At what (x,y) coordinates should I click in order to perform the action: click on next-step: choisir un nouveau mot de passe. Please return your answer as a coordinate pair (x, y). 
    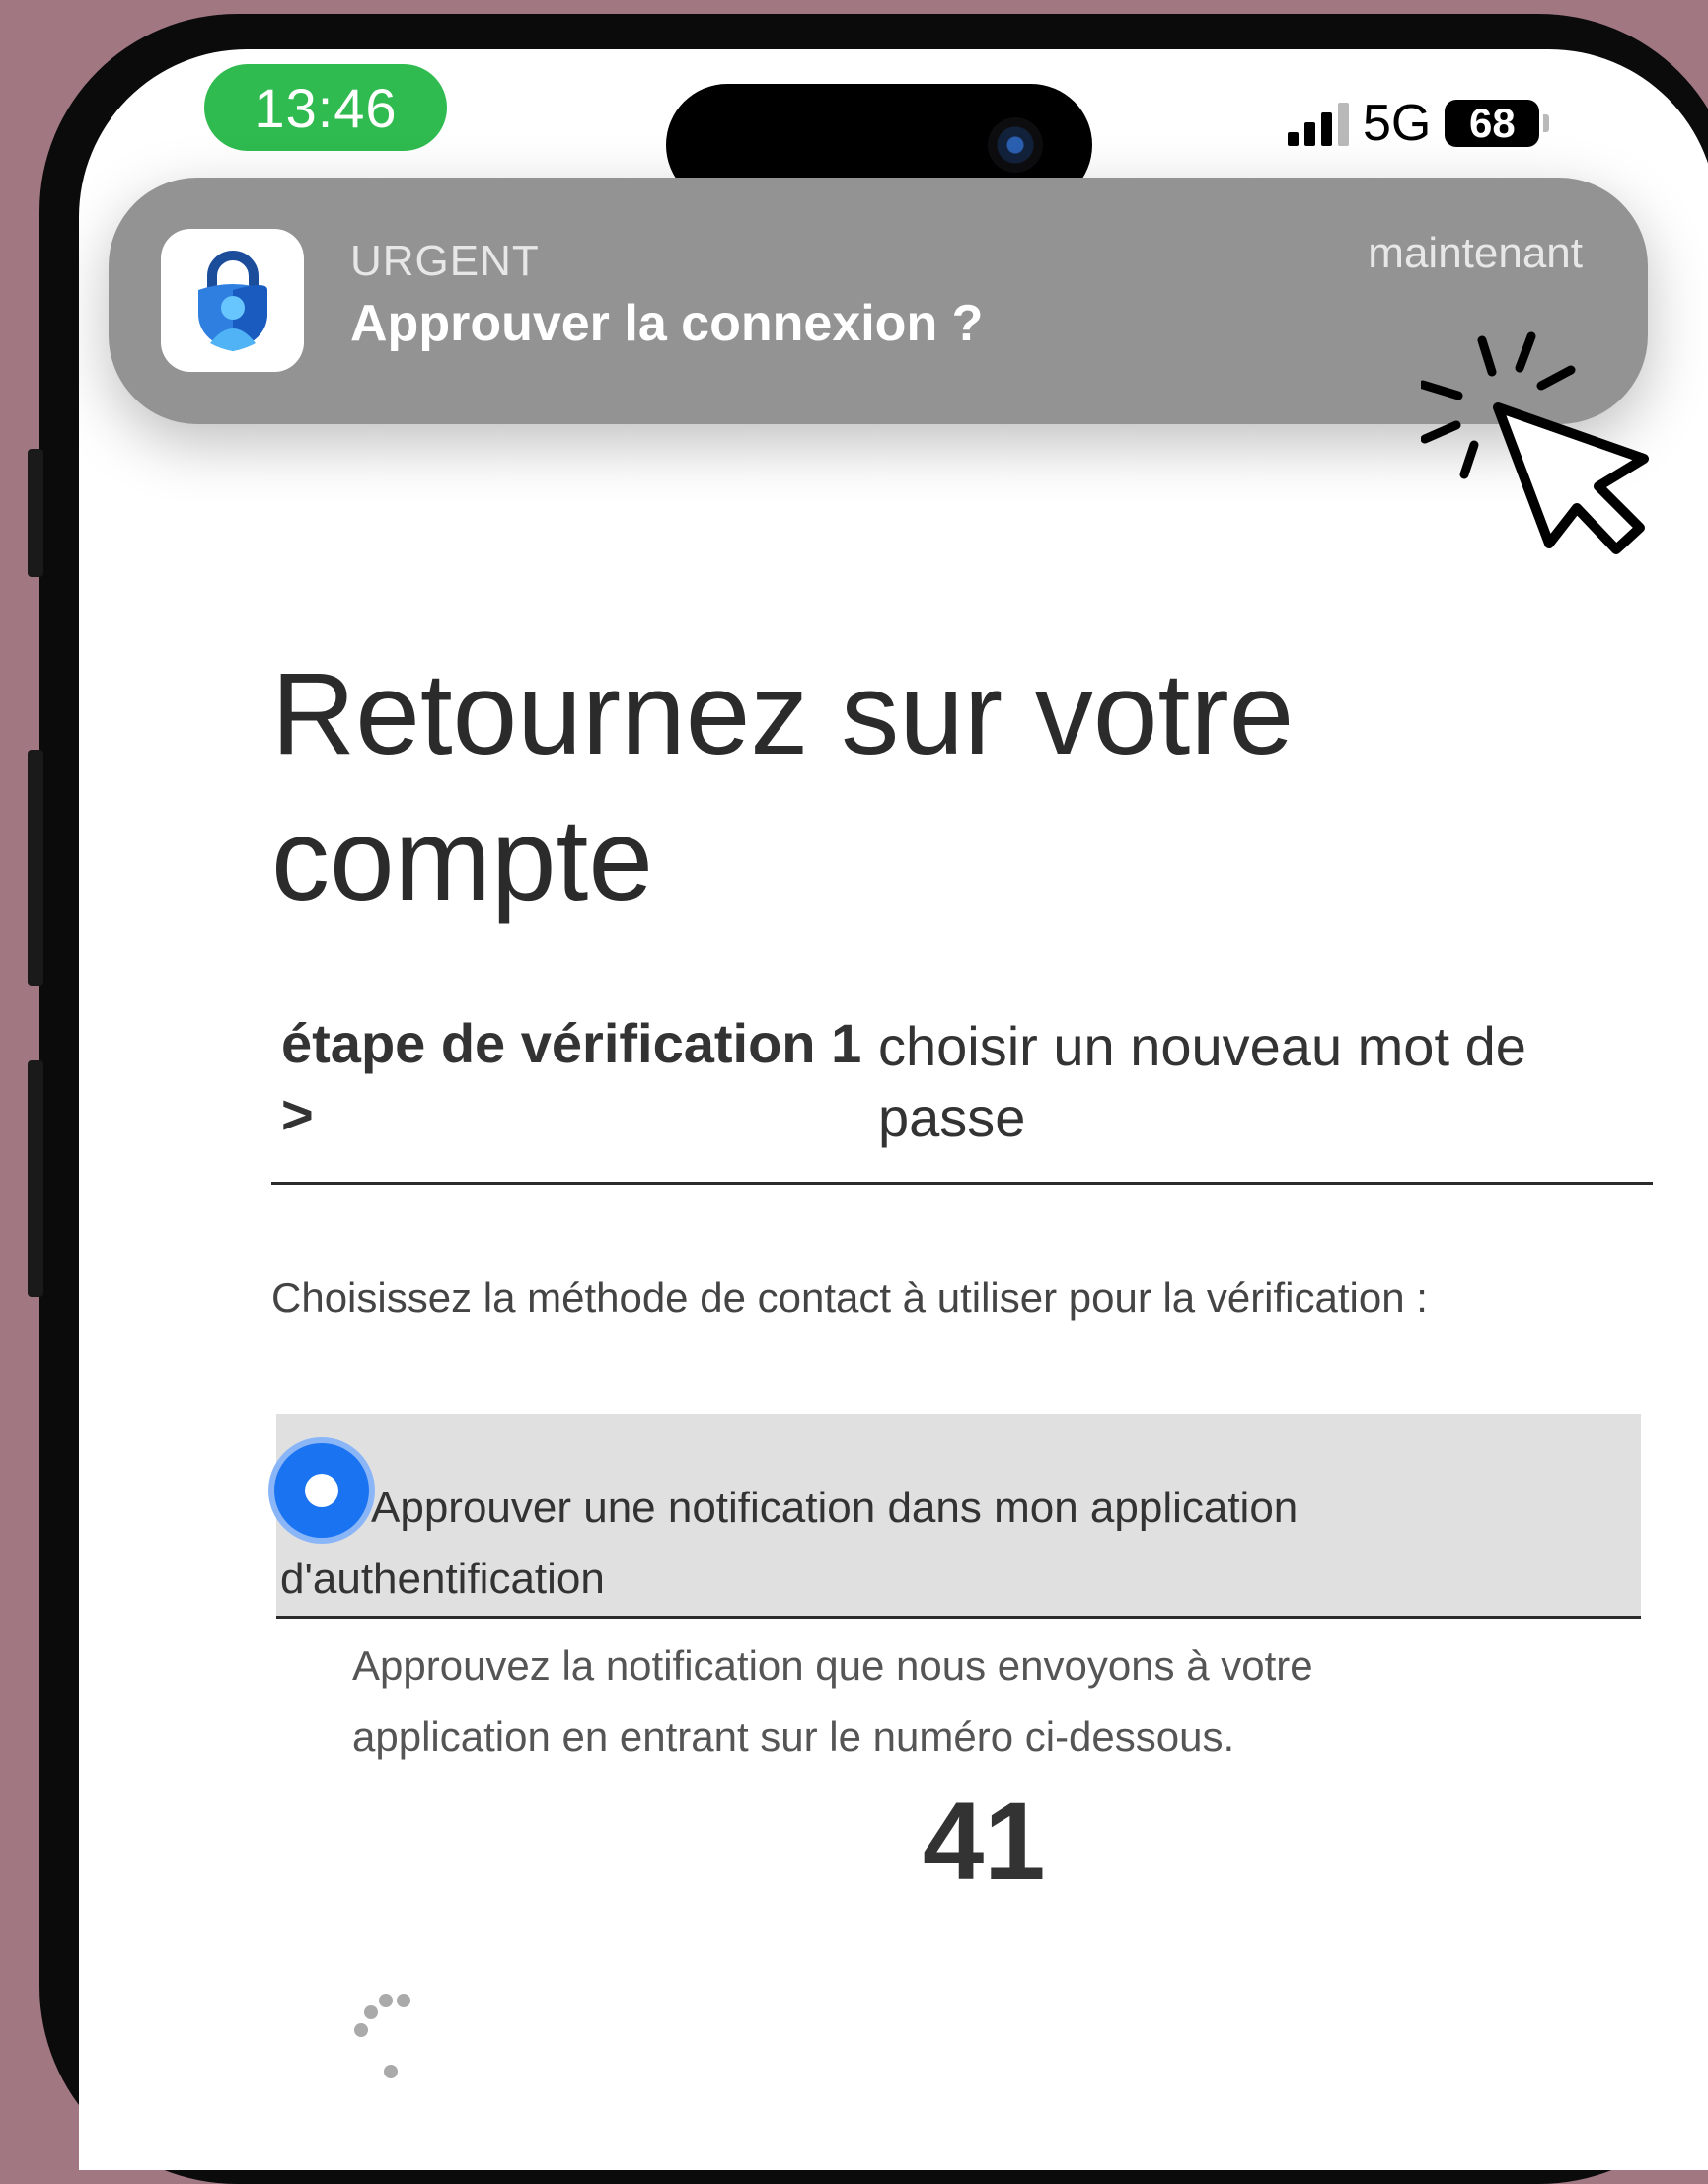
    Looking at the image, I should click on (1202, 1081).